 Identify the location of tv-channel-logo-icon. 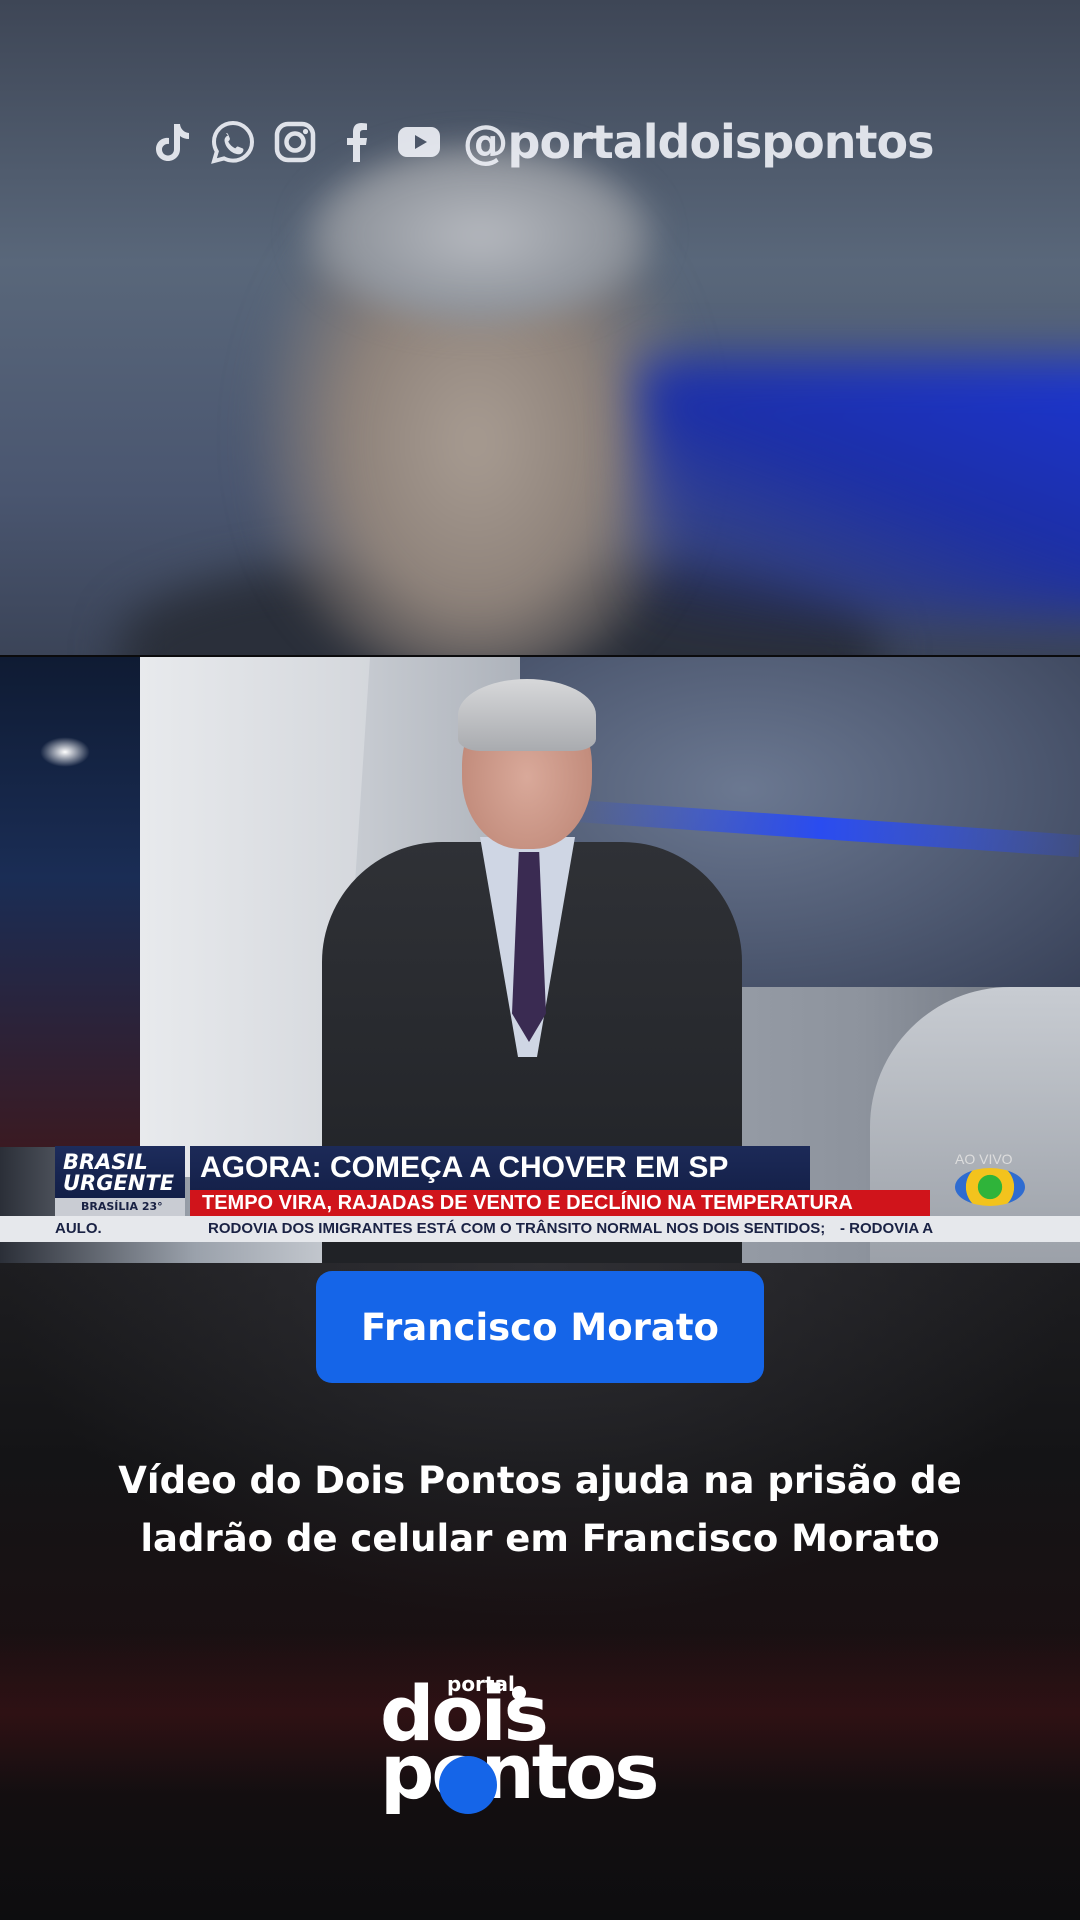
(990, 1187).